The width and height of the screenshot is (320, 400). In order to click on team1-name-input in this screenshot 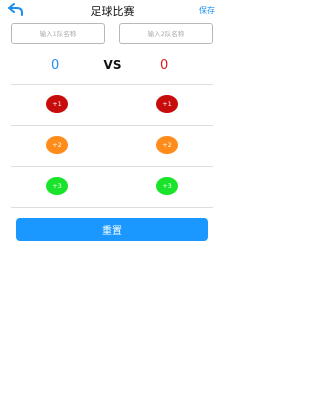, I will do `click(58, 33)`.